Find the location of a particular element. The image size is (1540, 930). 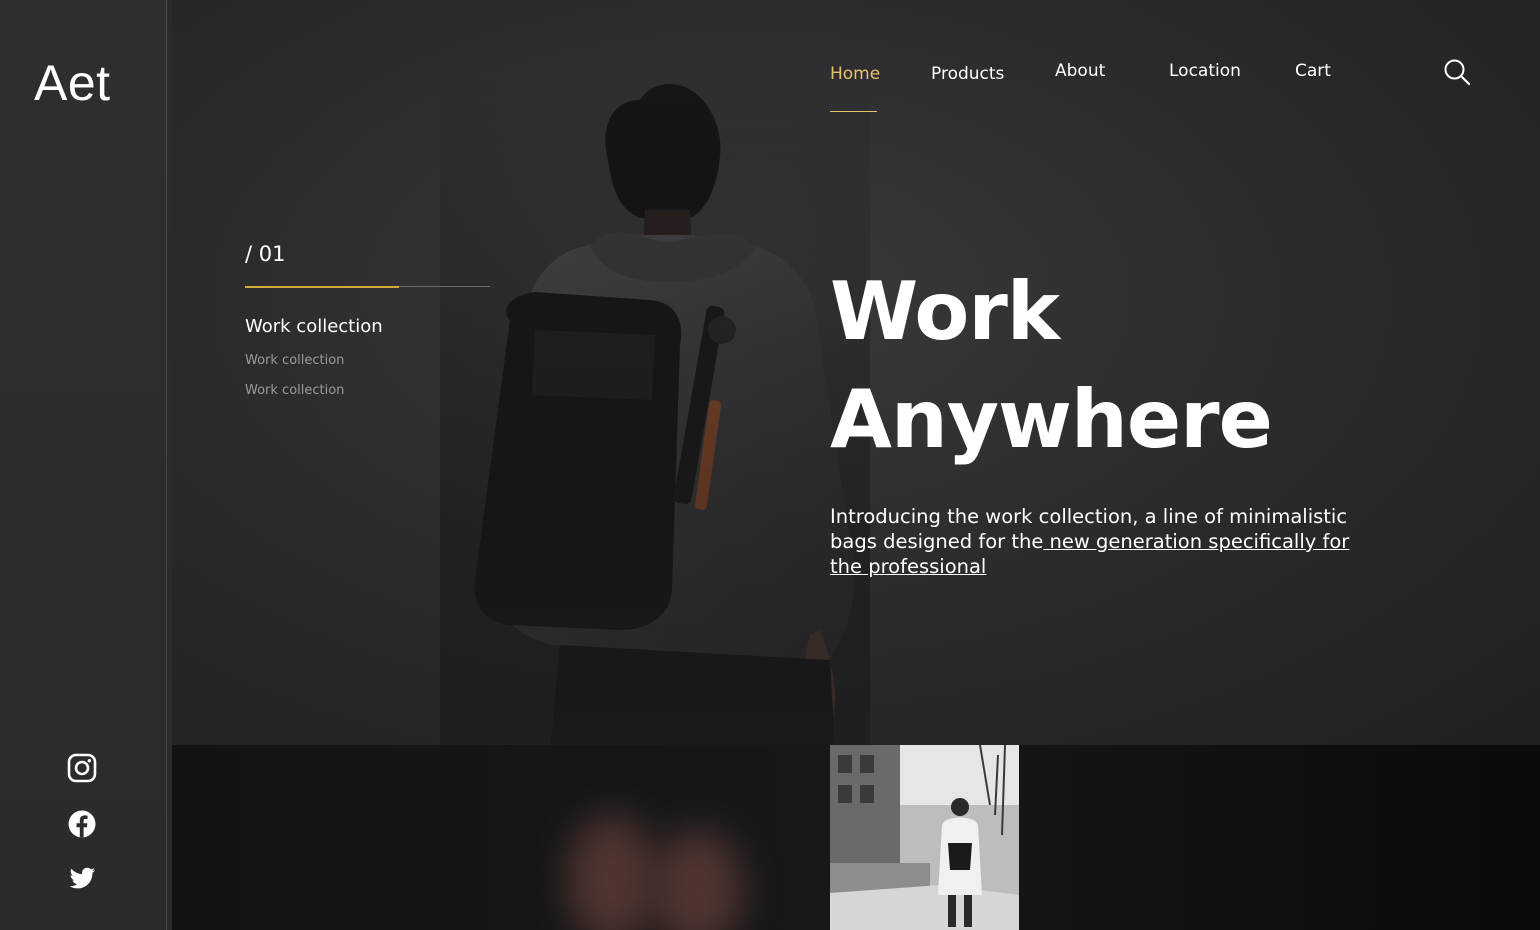

hero-headline: Work Anywhere is located at coordinates (1051, 366).